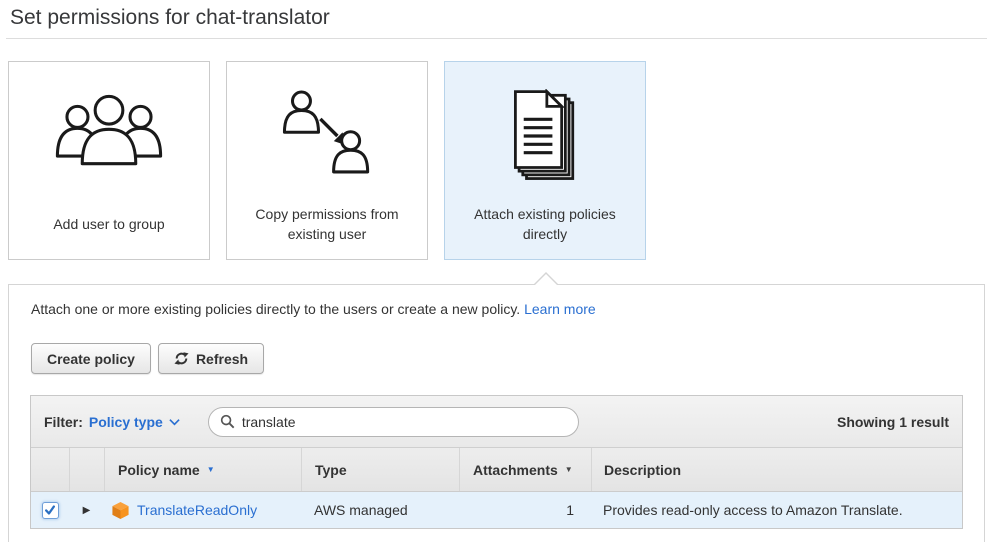 The height and width of the screenshot is (542, 1000). What do you see at coordinates (227, 421) in the screenshot?
I see `search-icon` at bounding box center [227, 421].